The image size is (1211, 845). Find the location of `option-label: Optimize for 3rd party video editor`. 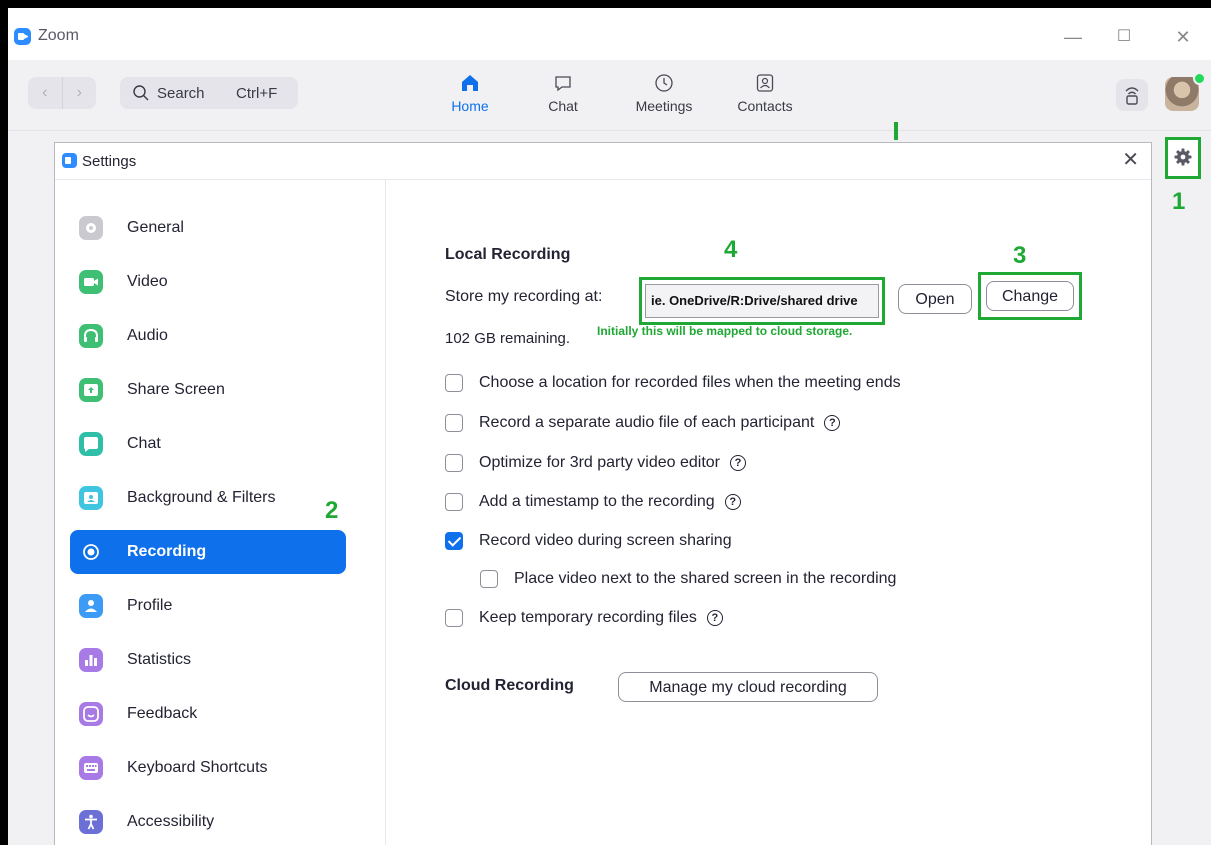

option-label: Optimize for 3rd party video editor is located at coordinates (599, 462).